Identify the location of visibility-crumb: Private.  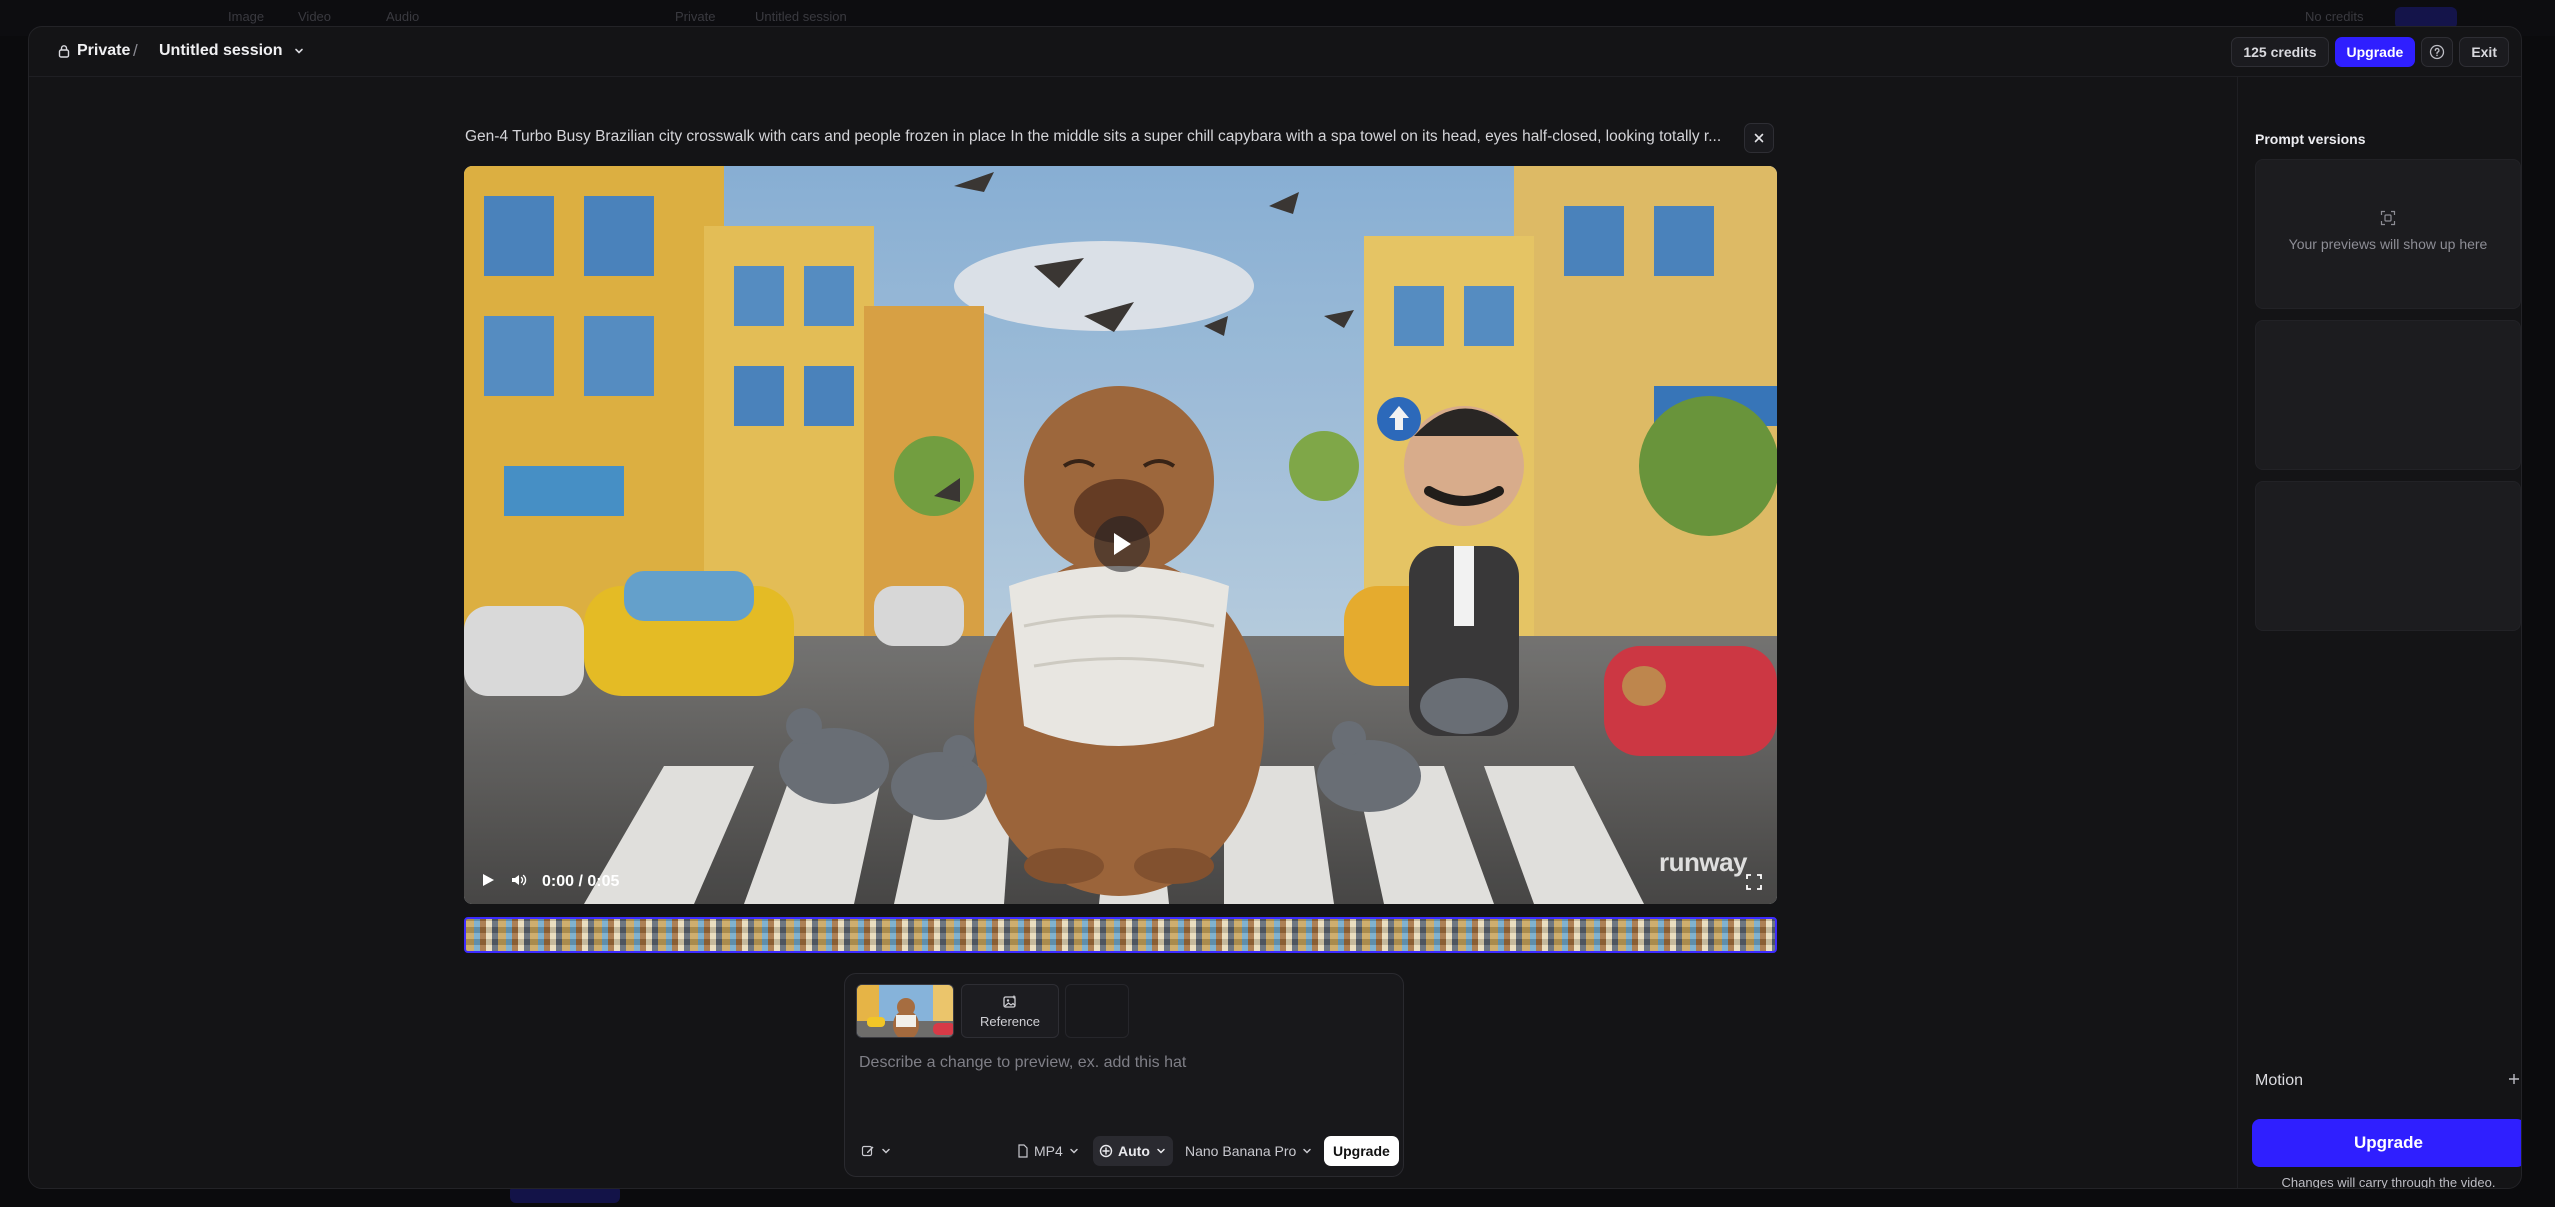
(93, 51).